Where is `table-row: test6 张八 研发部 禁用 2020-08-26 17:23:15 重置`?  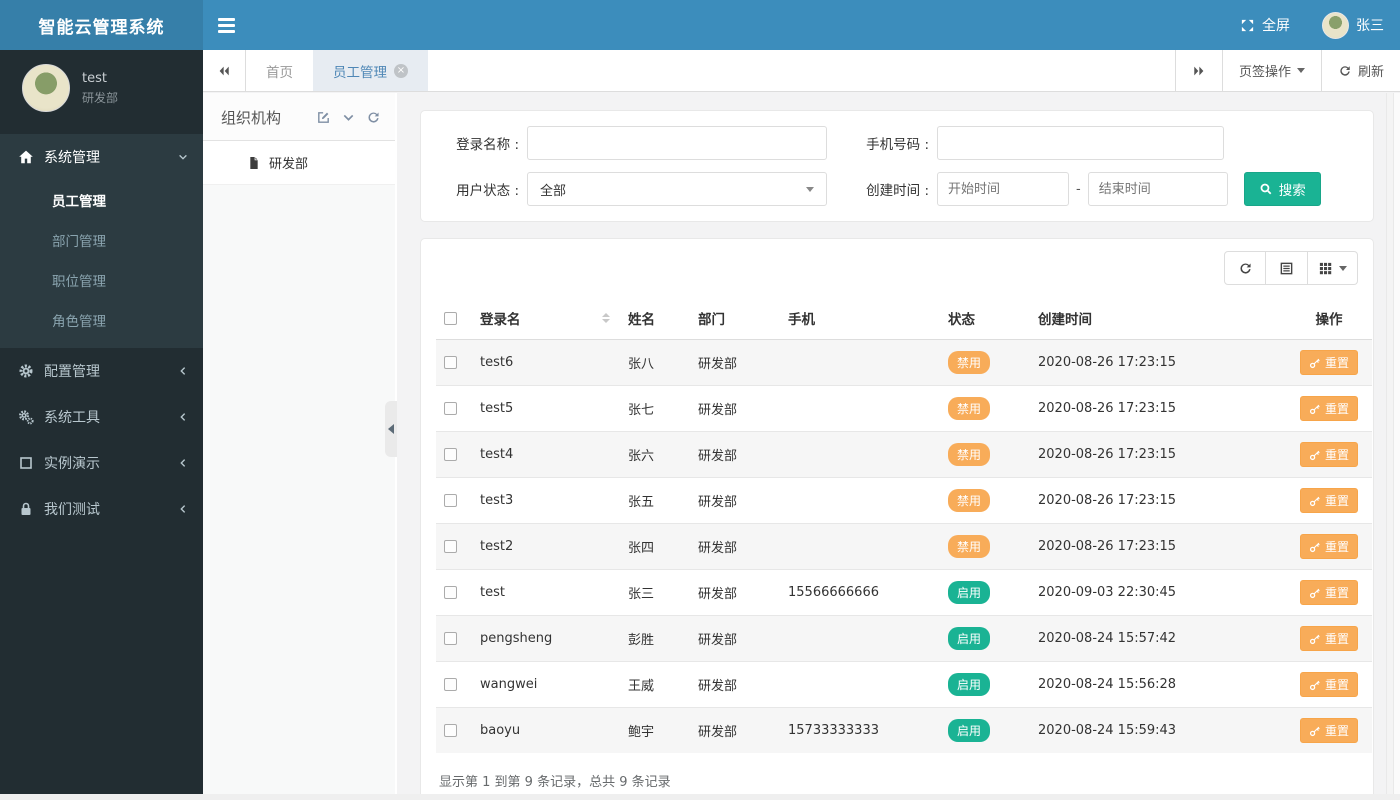 table-row: test6 张八 研发部 禁用 2020-08-26 17:23:15 重置 is located at coordinates (904, 362).